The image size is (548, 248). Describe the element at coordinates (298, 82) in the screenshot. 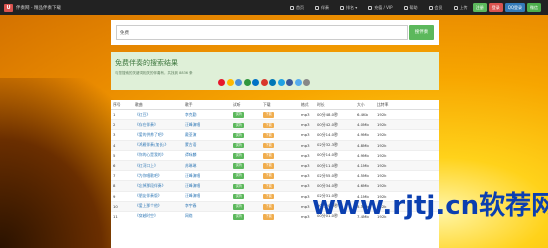

I see `twitter-share-icon` at that location.